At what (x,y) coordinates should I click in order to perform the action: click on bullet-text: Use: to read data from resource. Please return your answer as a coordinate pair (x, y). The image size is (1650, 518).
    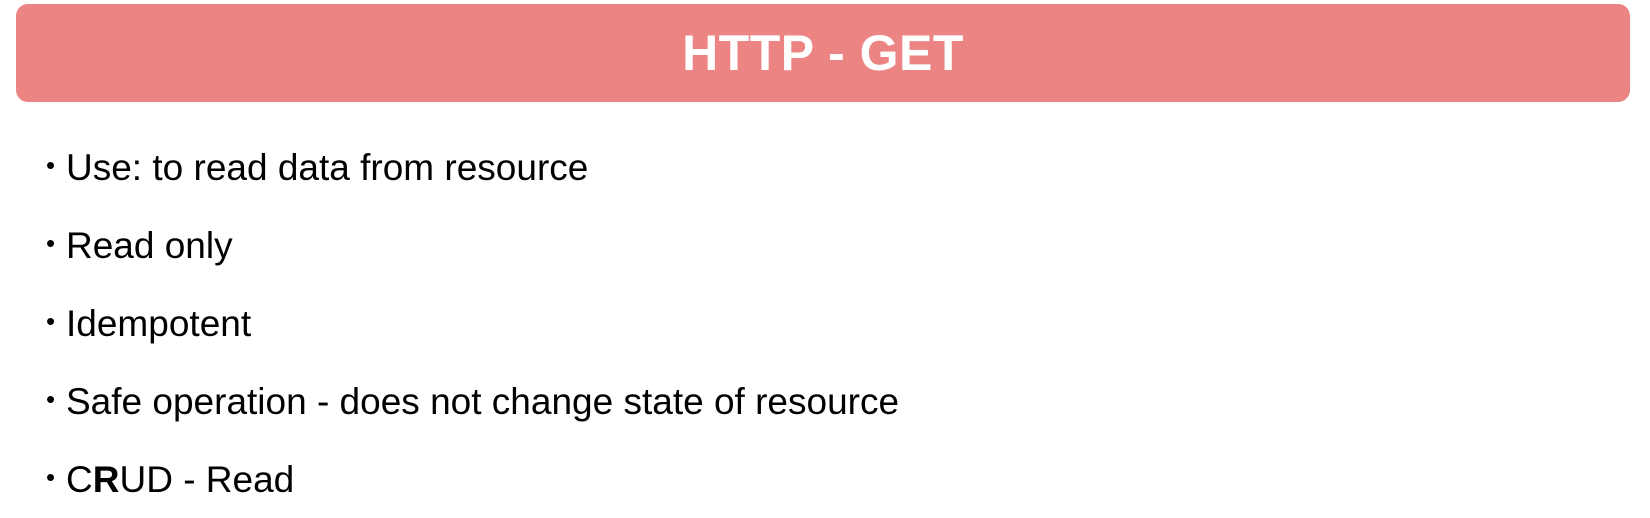
    Looking at the image, I should click on (327, 167).